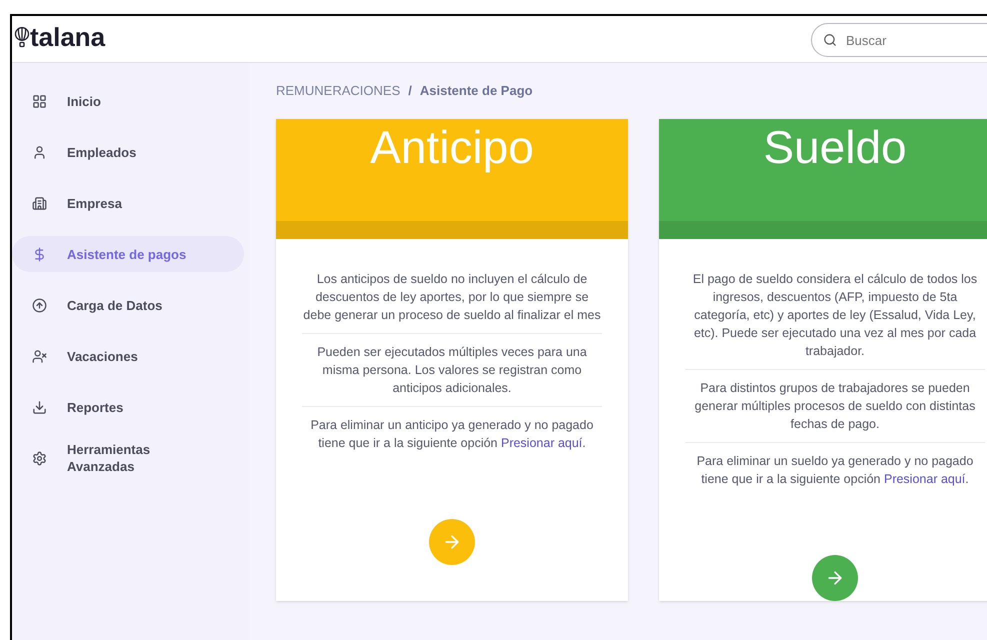 This screenshot has width=987, height=640. Describe the element at coordinates (128, 254) in the screenshot. I see `sidebar-item: Asistente de pagos` at that location.